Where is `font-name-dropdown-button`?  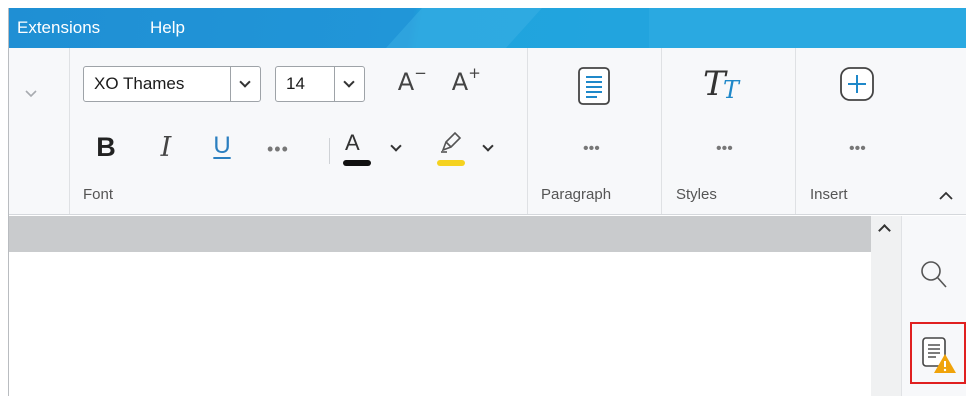 font-name-dropdown-button is located at coordinates (245, 84).